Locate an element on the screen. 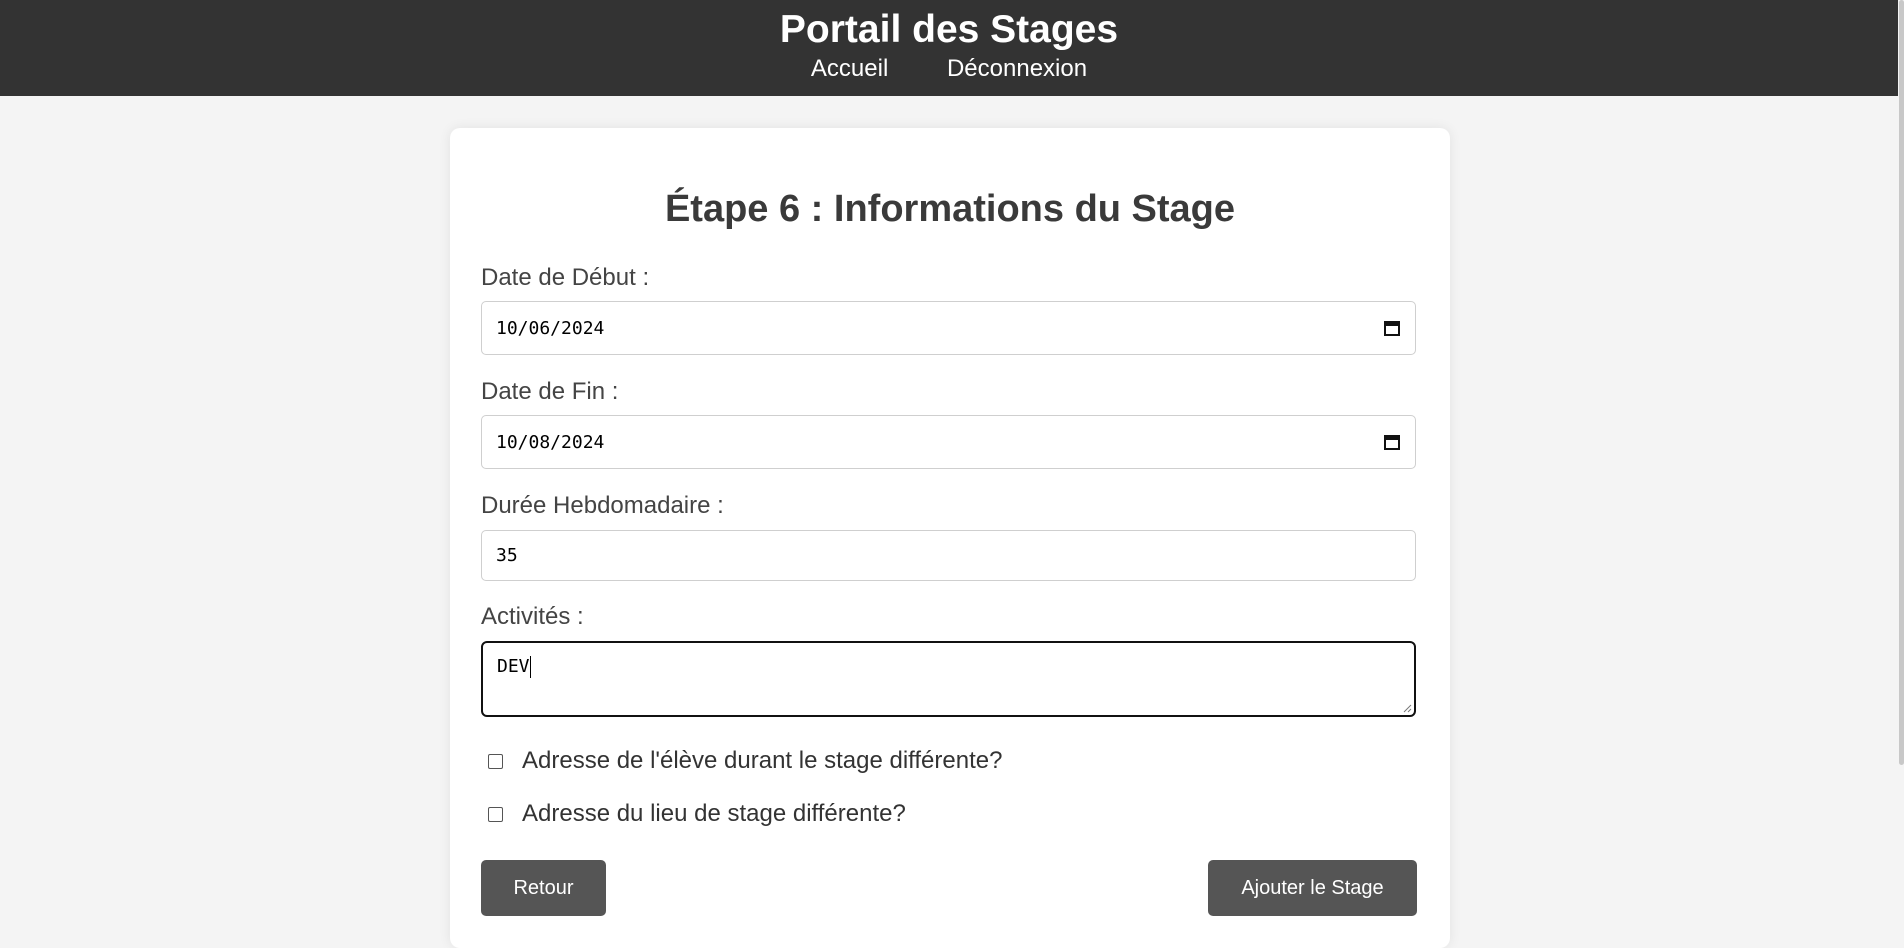 The image size is (1904, 948). end-date-value: 10/08/2024 is located at coordinates (550, 442).